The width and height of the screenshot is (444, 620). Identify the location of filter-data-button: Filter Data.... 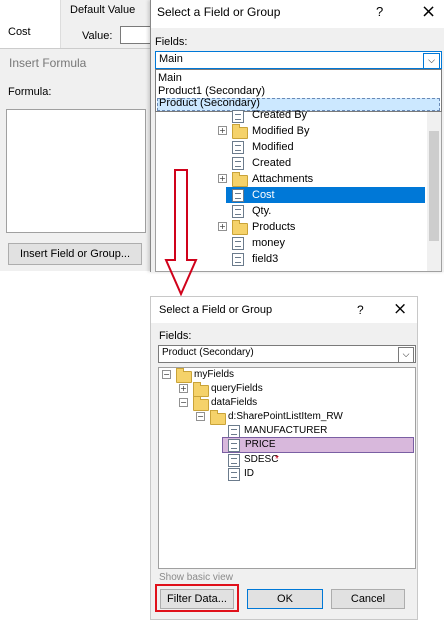
(197, 599).